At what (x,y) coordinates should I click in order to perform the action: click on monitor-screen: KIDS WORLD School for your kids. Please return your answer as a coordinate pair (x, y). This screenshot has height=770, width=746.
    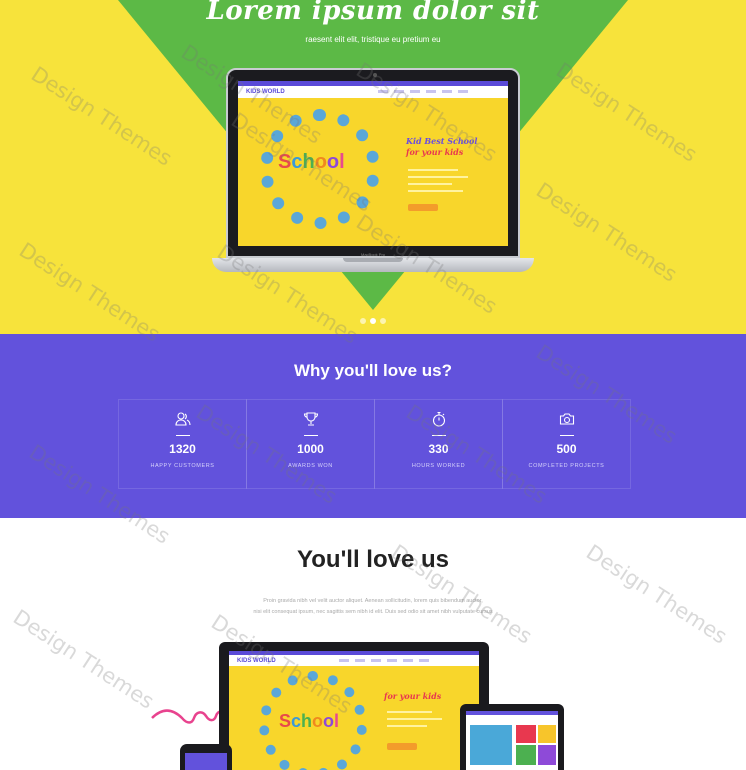
    Looking at the image, I should click on (354, 710).